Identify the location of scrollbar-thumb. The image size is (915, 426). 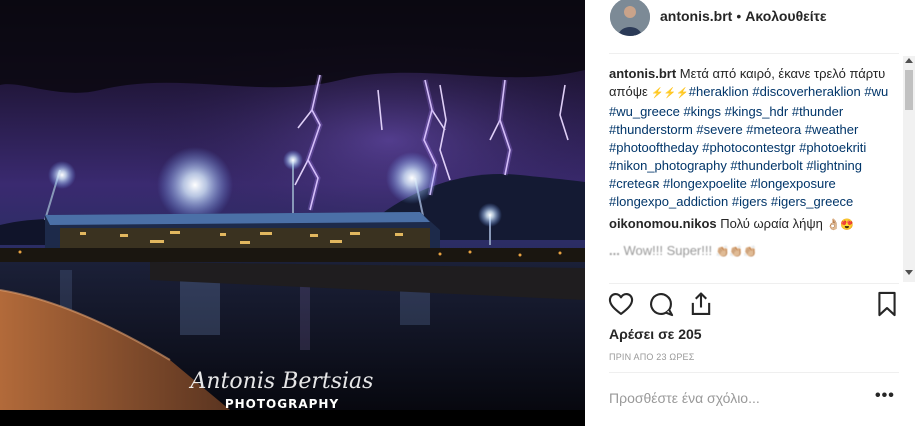
(909, 90).